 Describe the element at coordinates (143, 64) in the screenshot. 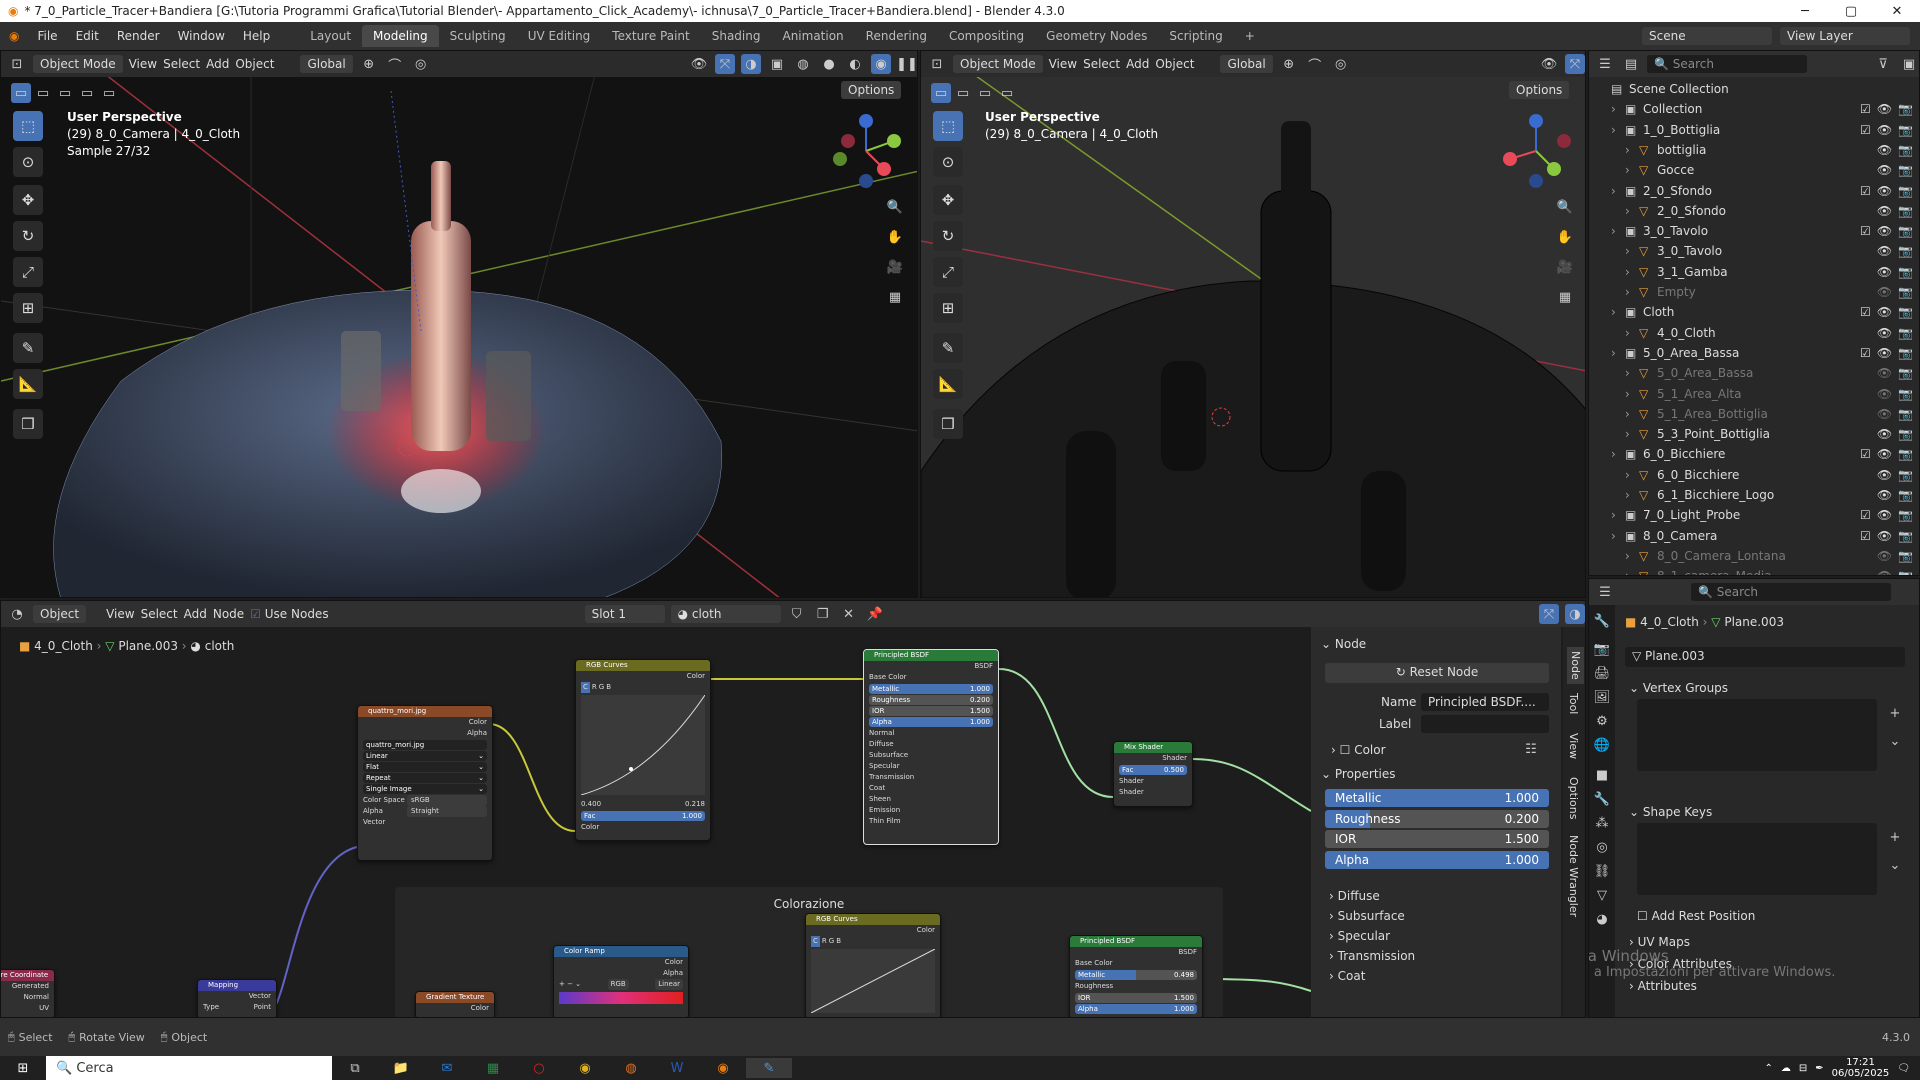

I see `menu-view: View` at that location.